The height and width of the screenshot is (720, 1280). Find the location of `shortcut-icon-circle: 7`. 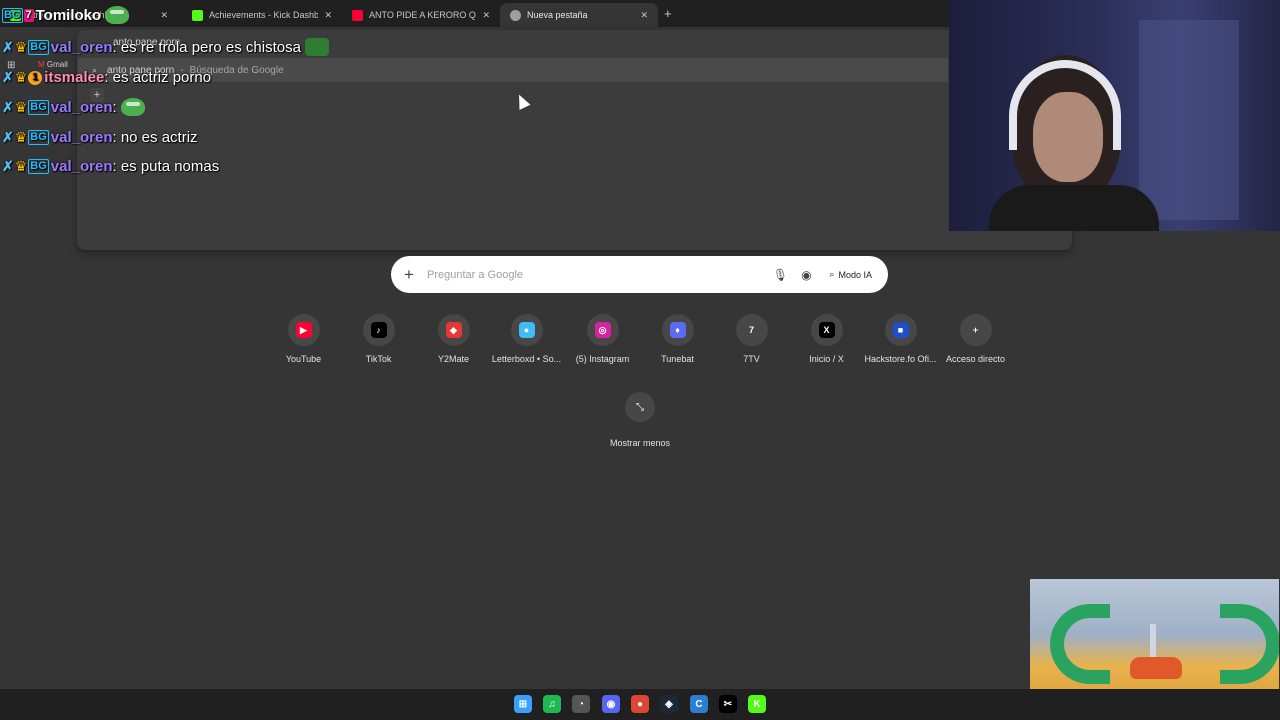

shortcut-icon-circle: 7 is located at coordinates (751, 330).